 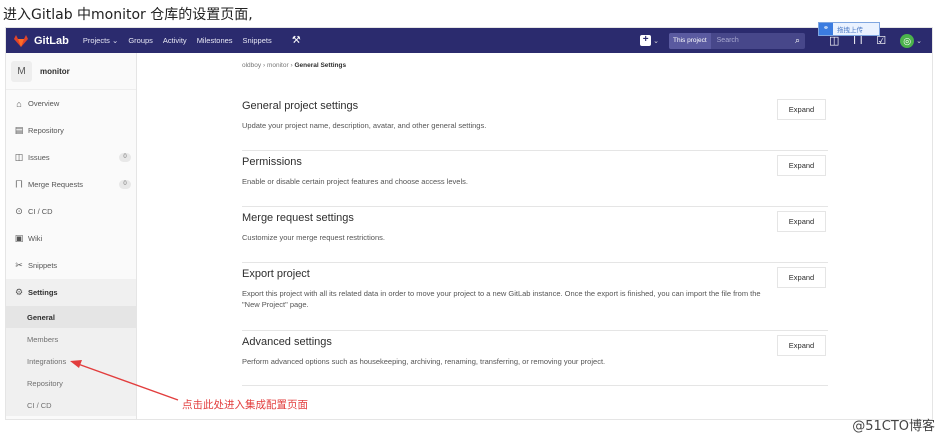 I want to click on sidebar-item-label: Issues, so click(x=39, y=157).